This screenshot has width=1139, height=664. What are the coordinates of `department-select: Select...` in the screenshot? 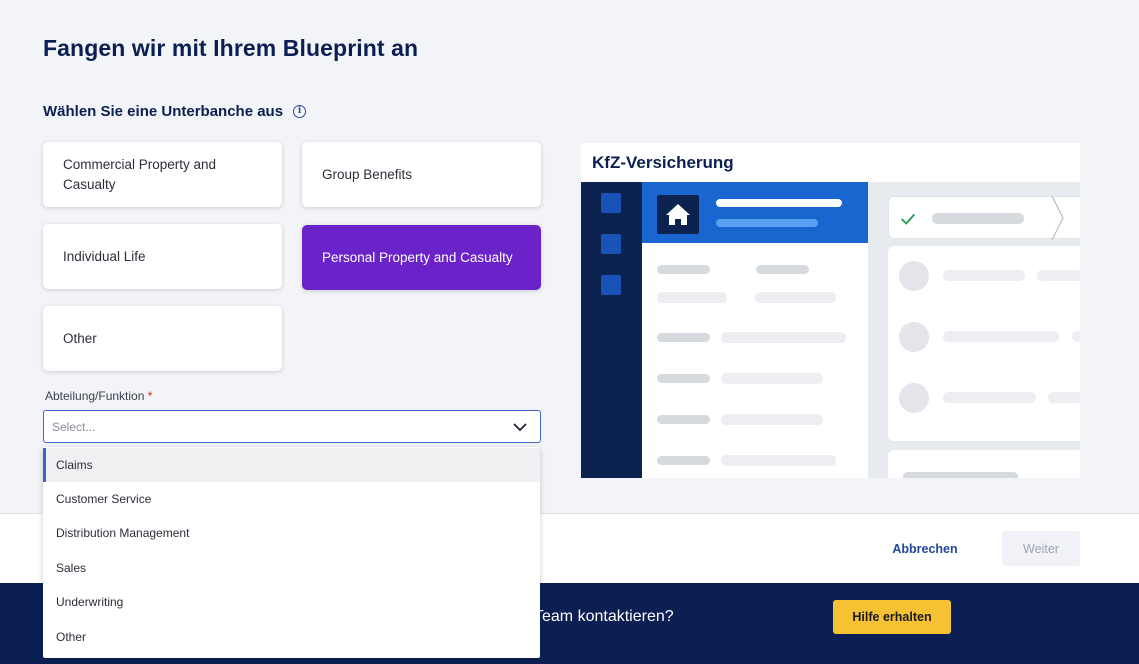 It's located at (292, 426).